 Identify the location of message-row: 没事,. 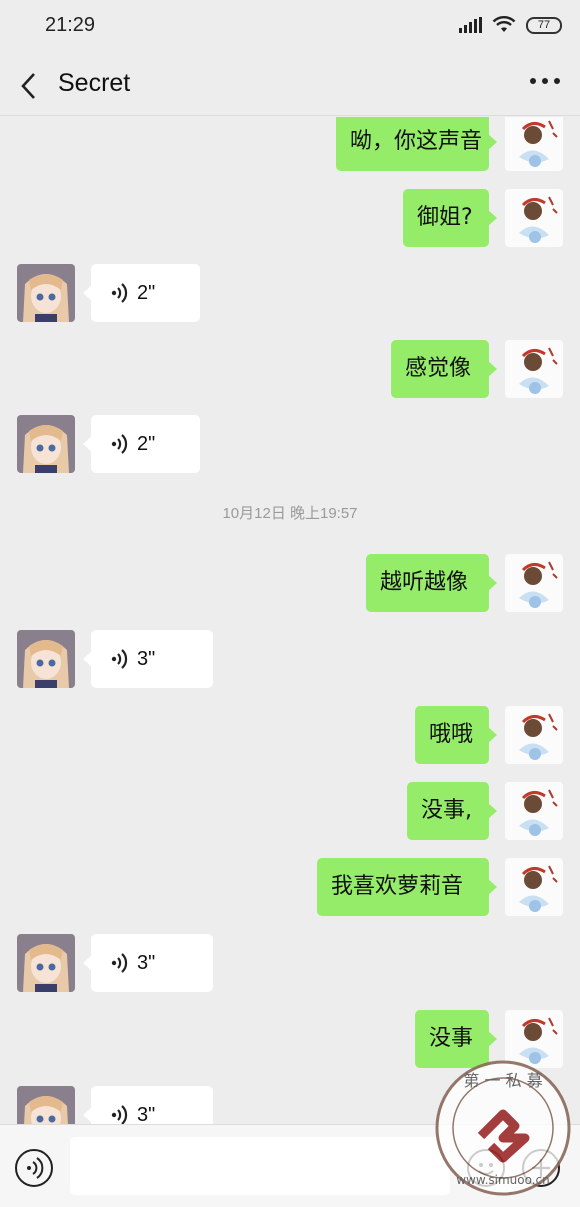
(290, 811).